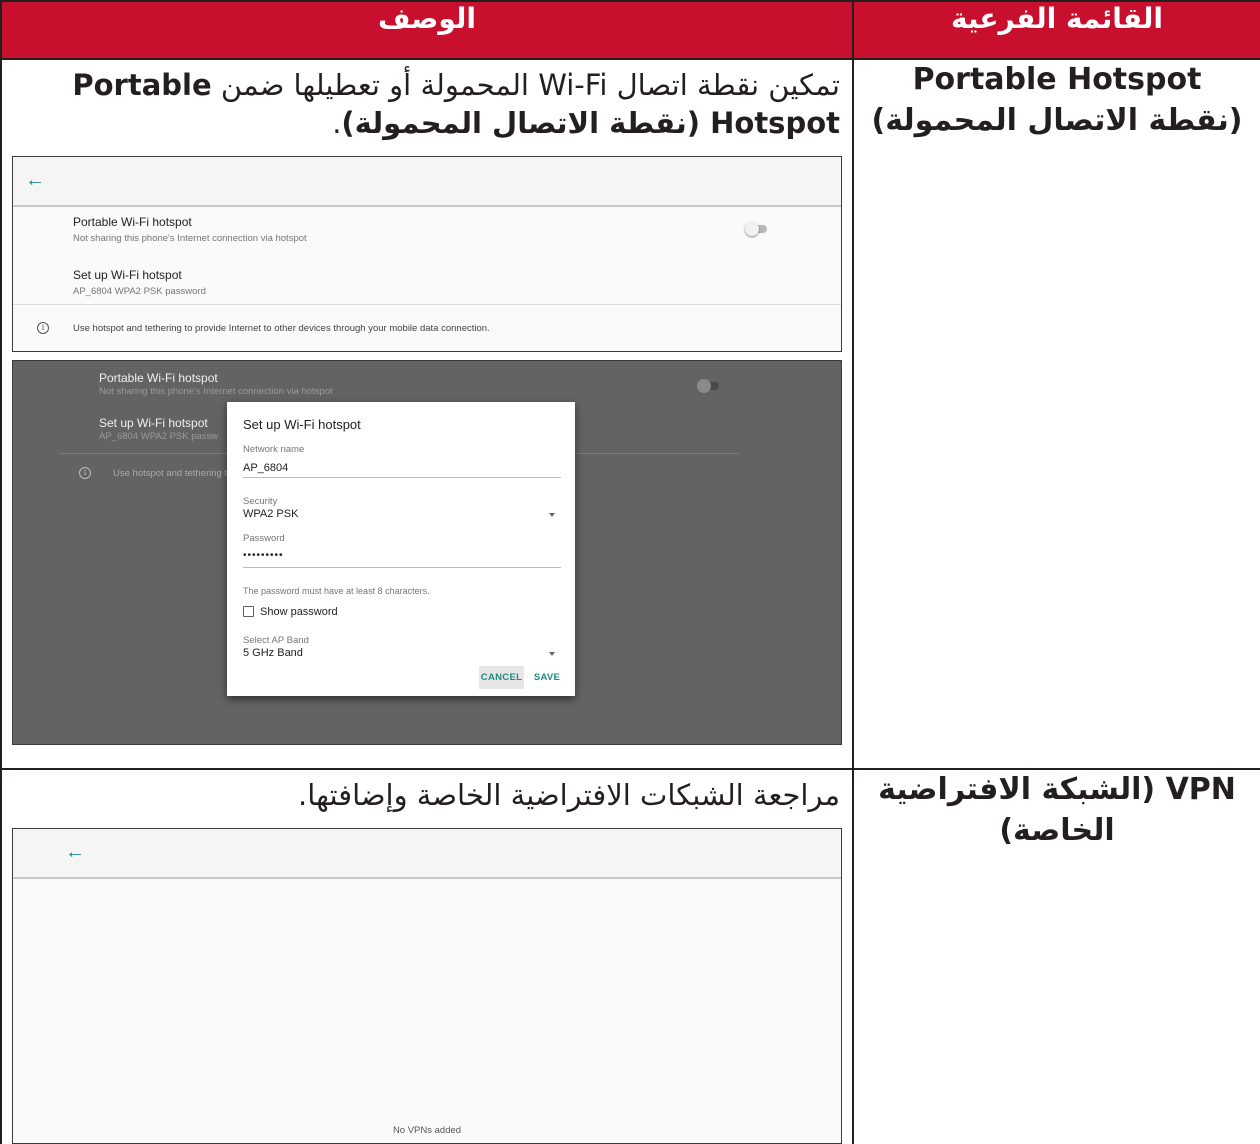 The height and width of the screenshot is (1144, 1260). Describe the element at coordinates (1056, 30) in the screenshot. I see `header-submenu: القائمة الفرعية` at that location.